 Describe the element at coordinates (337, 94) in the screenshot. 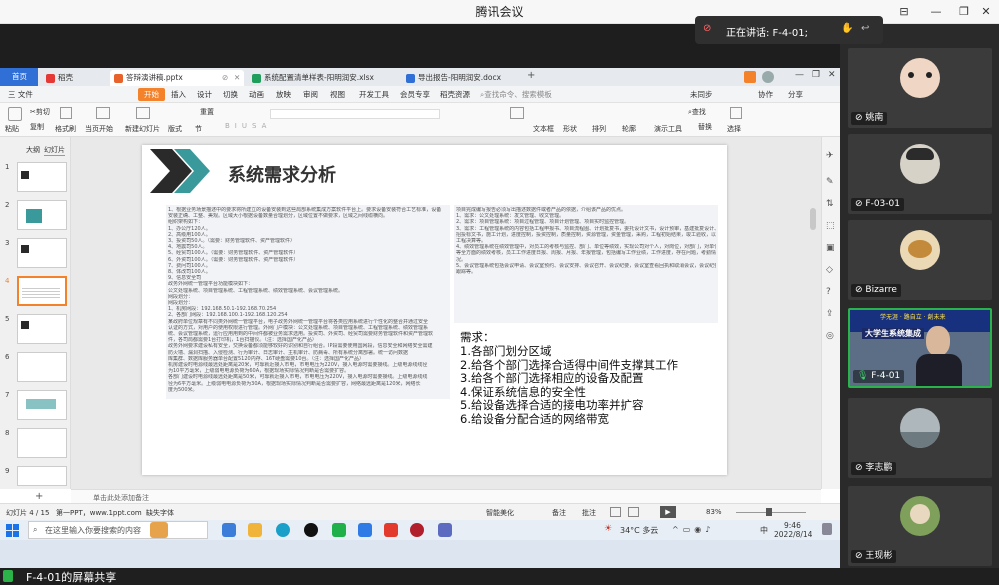

I see `menu-view: 视图` at that location.